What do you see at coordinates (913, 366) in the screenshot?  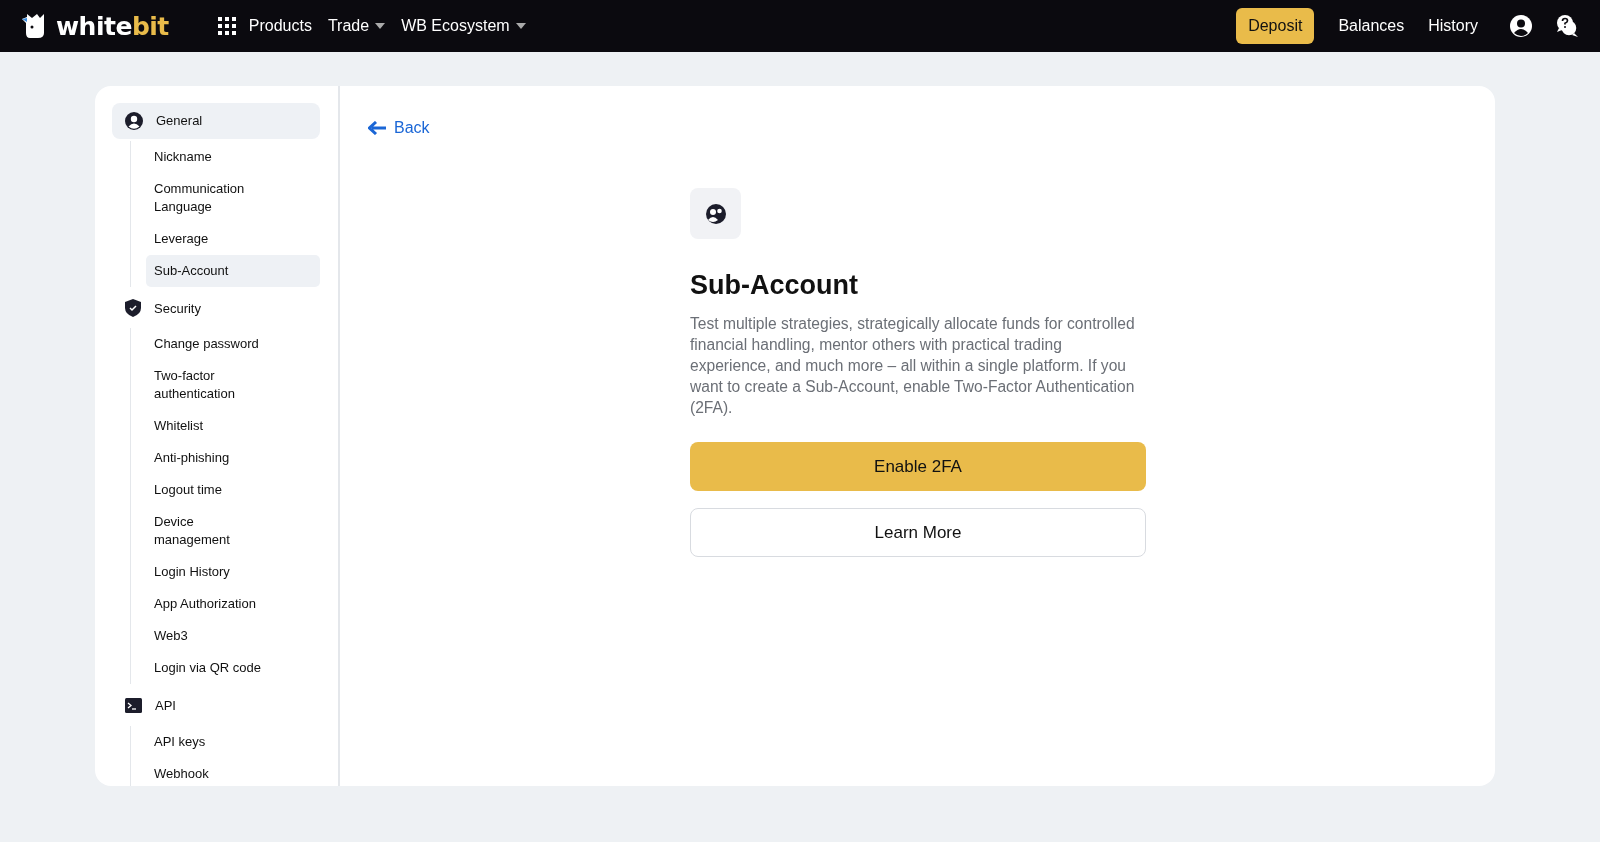 I see `description-text: Test multiple strategies, strategically allocate funds for controlled financial handling, mentor others with practical trading experience, and much more – all within a single platform. If you want to create a Sub-Account, enable Two-Factor Authentication (2FA).` at bounding box center [913, 366].